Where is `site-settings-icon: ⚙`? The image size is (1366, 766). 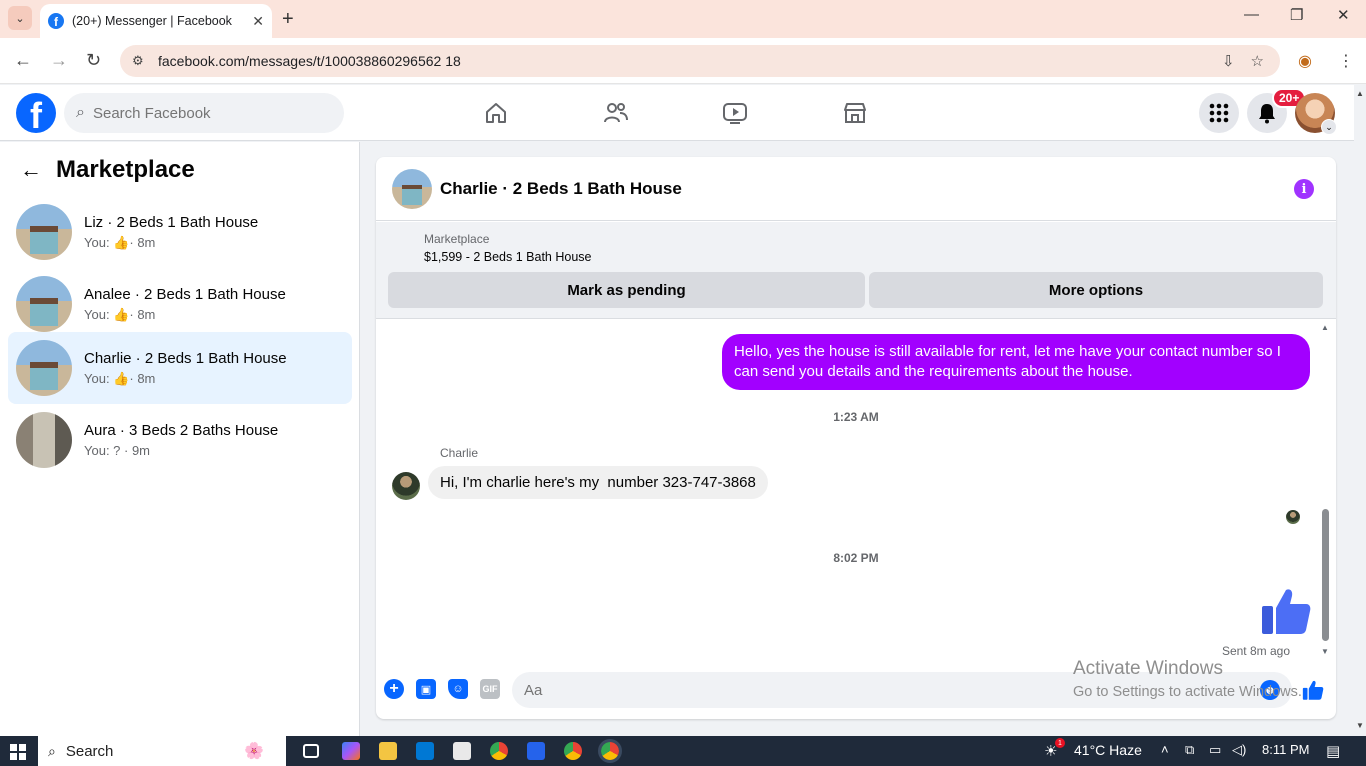 site-settings-icon: ⚙ is located at coordinates (145, 61).